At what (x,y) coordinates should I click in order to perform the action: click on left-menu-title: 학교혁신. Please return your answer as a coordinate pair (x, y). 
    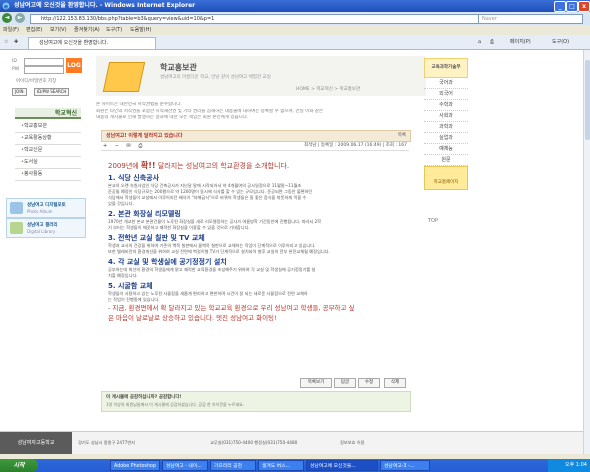
    Looking at the image, I should click on (48, 113).